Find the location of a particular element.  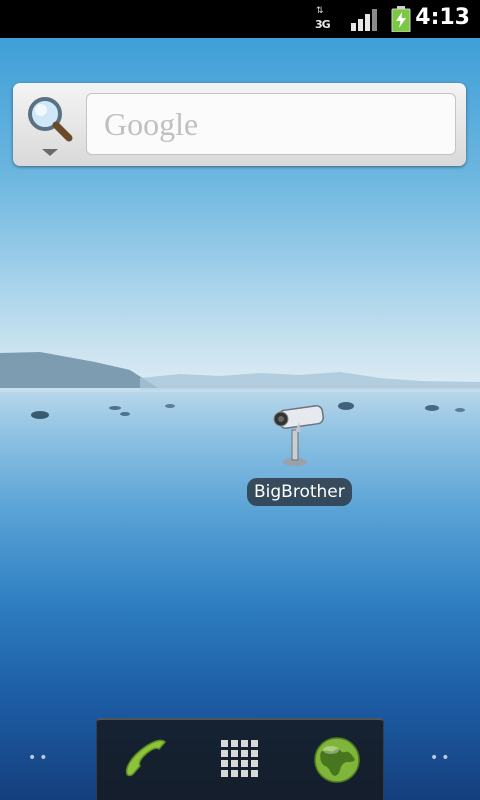

clock: 4:13 is located at coordinates (442, 17).